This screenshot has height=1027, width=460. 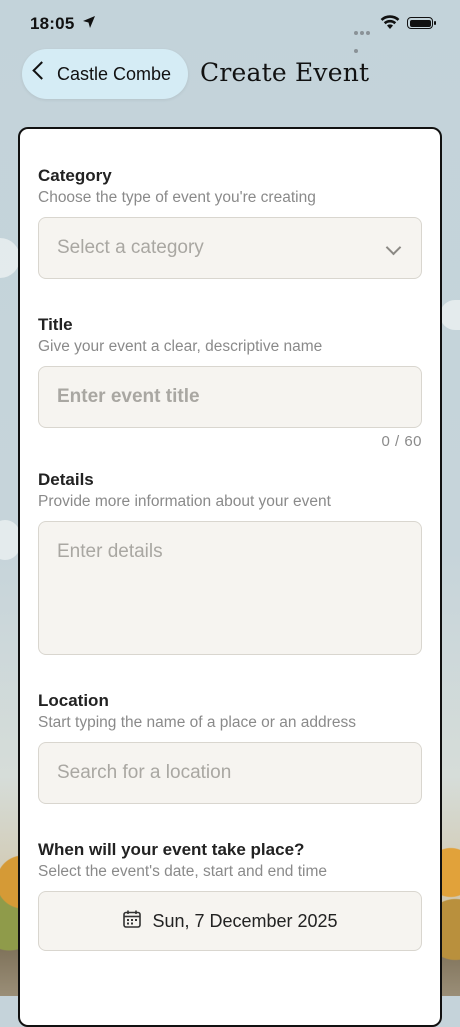 What do you see at coordinates (66, 479) in the screenshot?
I see `details-label: Details` at bounding box center [66, 479].